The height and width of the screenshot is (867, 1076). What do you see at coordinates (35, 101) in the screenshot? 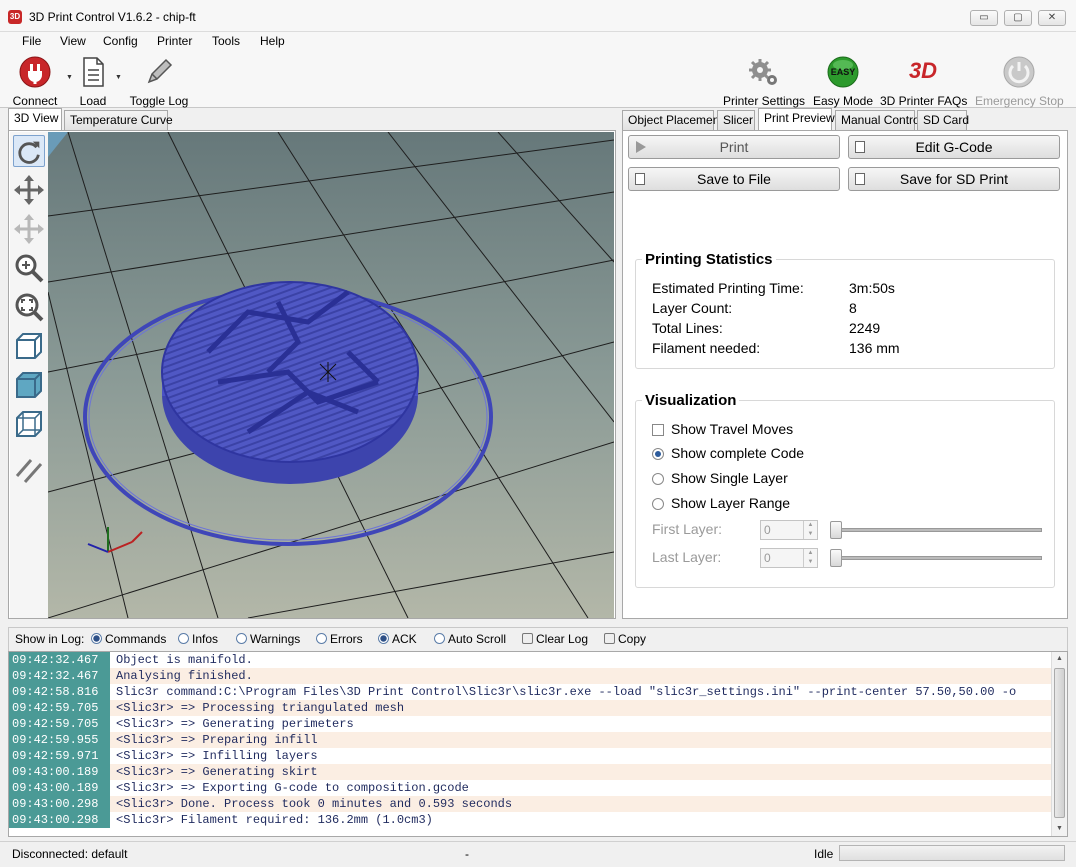
I see `connect-label: Connect` at bounding box center [35, 101].